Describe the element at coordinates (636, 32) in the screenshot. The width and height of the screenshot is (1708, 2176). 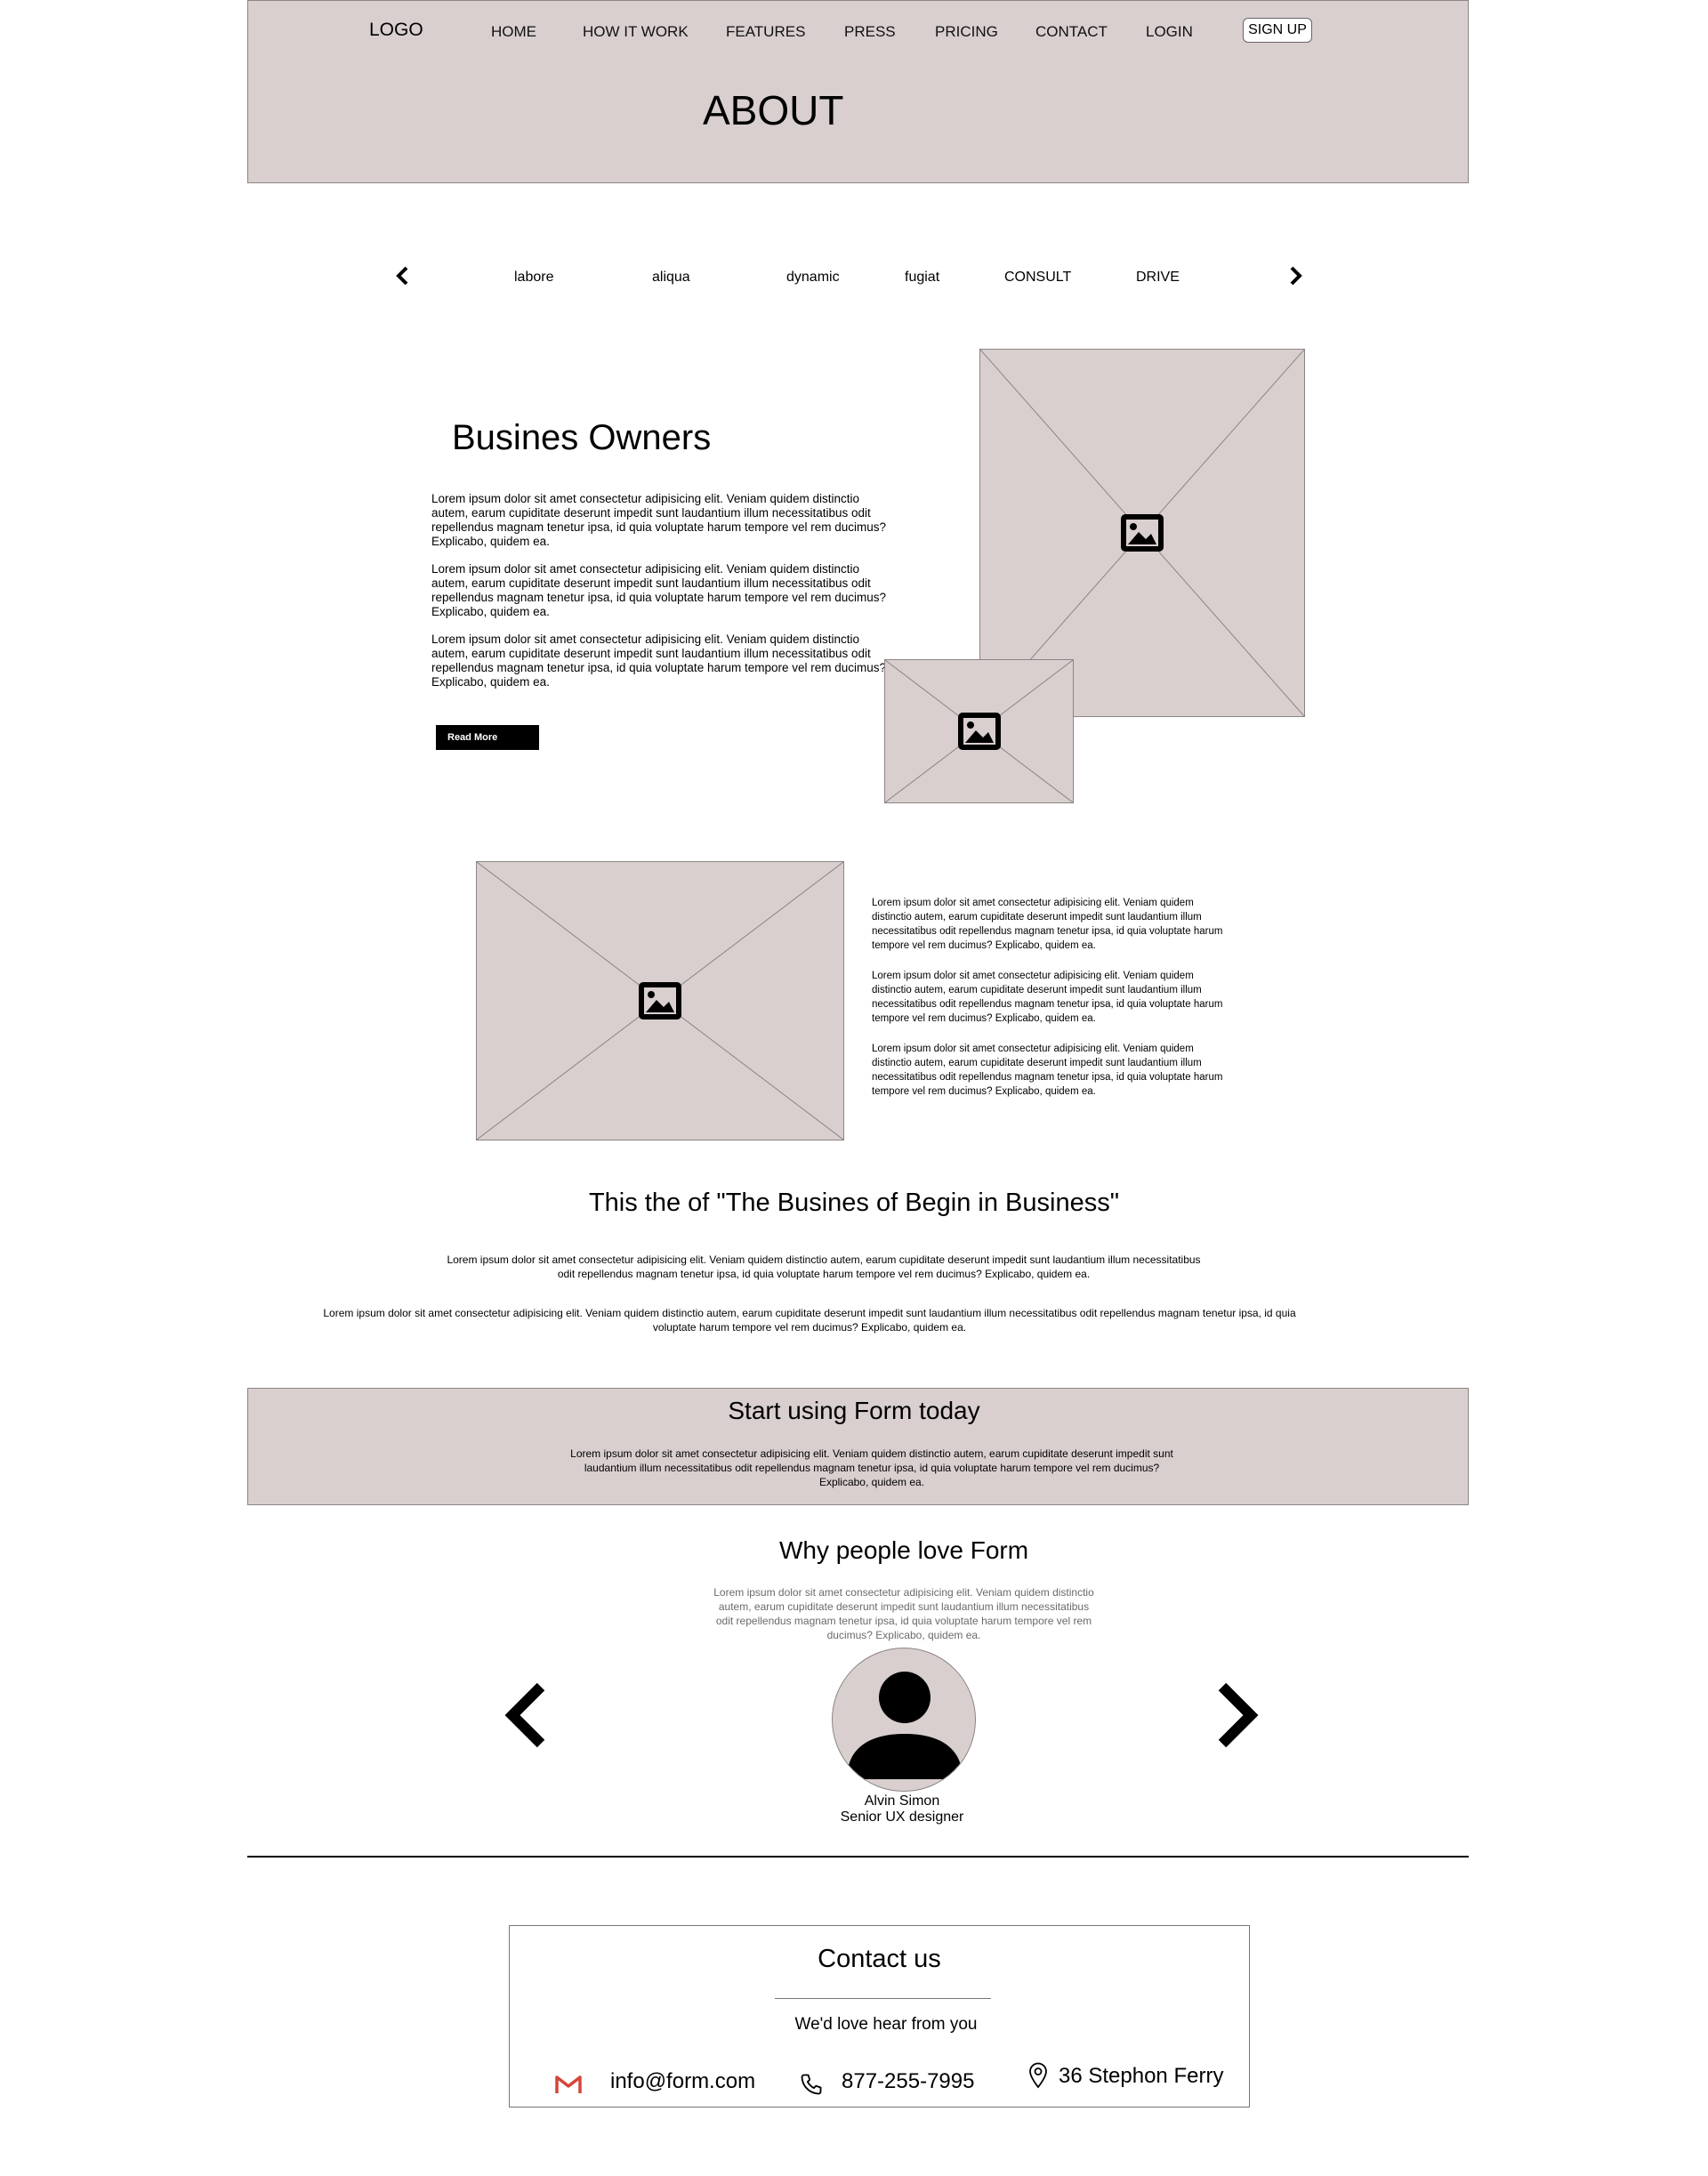
I see `nav-how-it-work: HOW IT WORK` at that location.